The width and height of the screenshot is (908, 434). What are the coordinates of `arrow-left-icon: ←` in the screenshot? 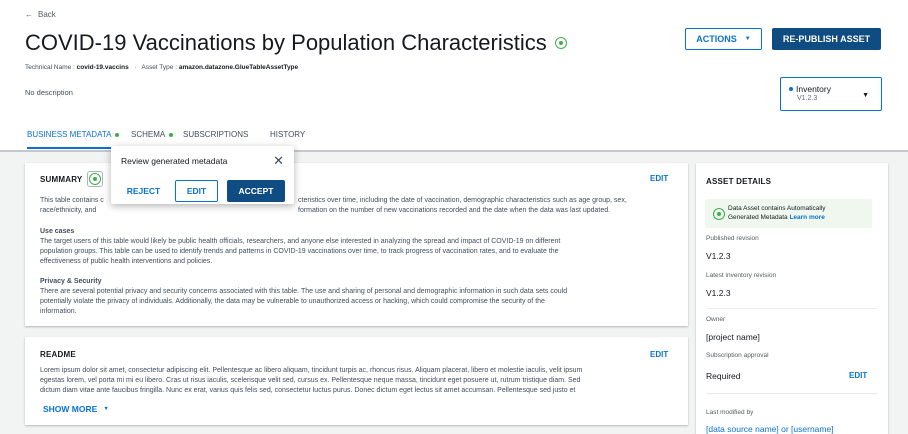 It's located at (29, 14).